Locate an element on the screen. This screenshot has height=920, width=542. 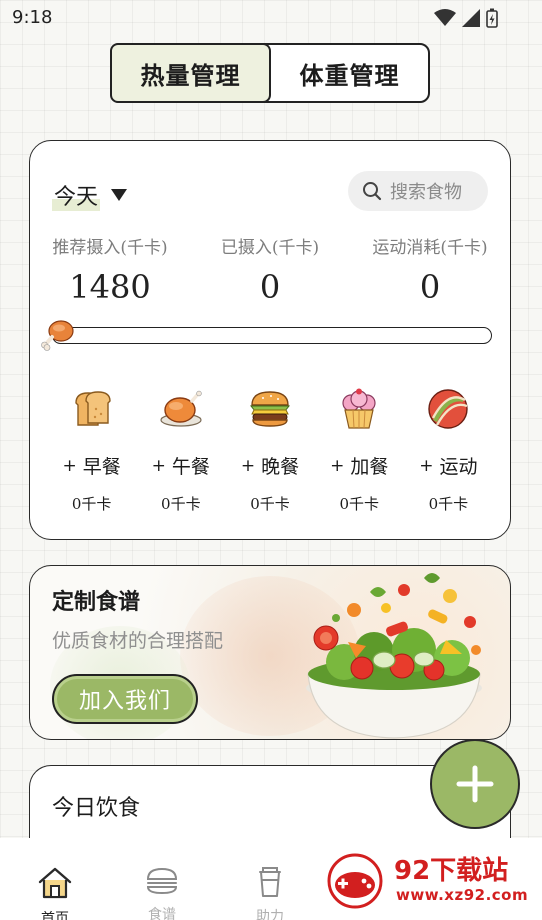
add-exercise: + 运动 is located at coordinates (448, 465).